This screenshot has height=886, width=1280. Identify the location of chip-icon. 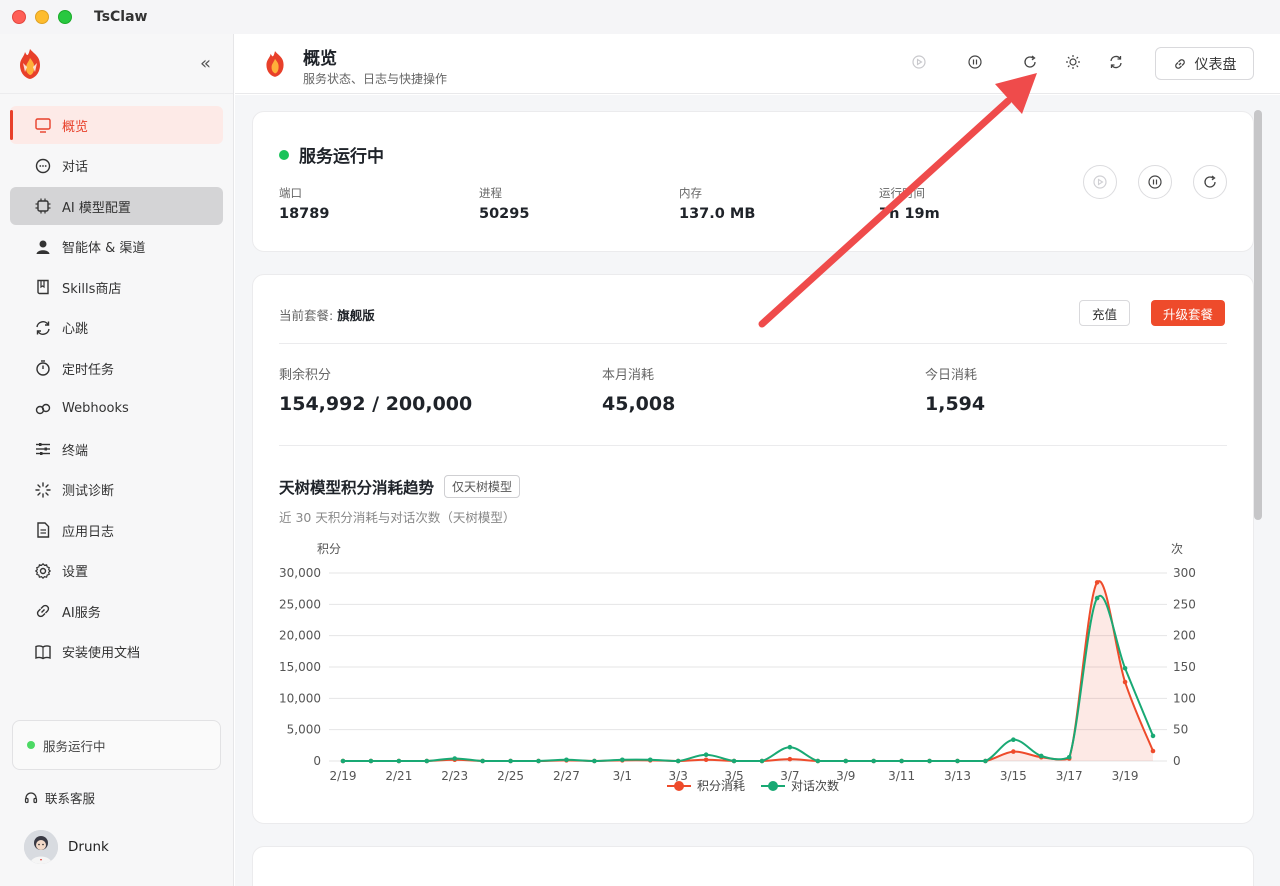
(43, 206).